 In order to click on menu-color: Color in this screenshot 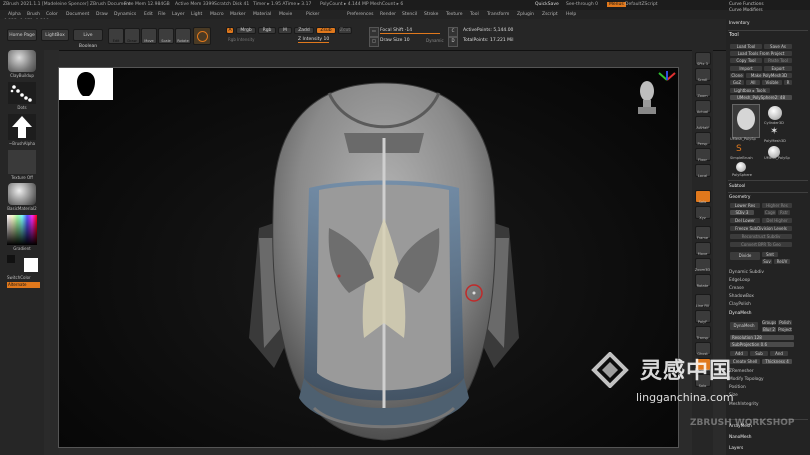, I will do `click(52, 14)`.